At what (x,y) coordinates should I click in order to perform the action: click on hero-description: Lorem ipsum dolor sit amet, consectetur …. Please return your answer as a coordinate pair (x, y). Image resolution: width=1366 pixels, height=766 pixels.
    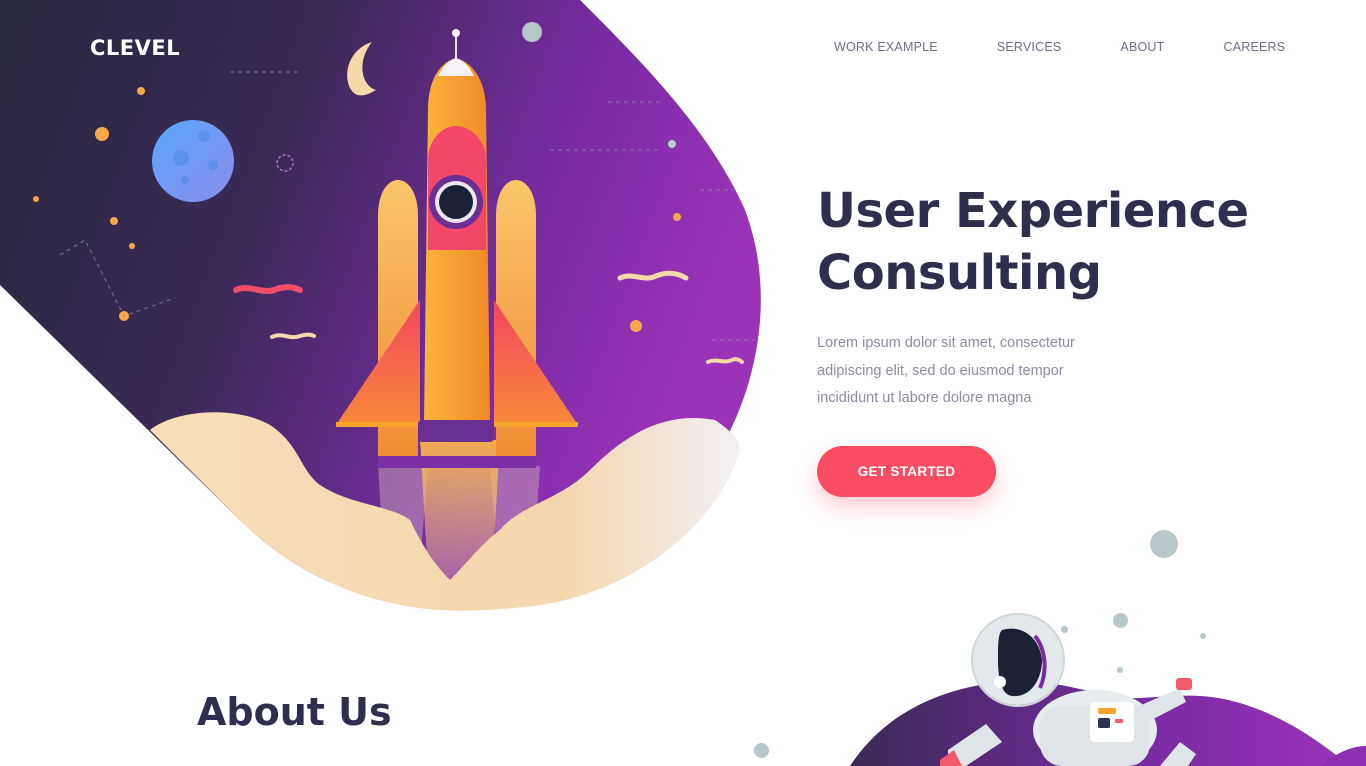
    Looking at the image, I should click on (946, 370).